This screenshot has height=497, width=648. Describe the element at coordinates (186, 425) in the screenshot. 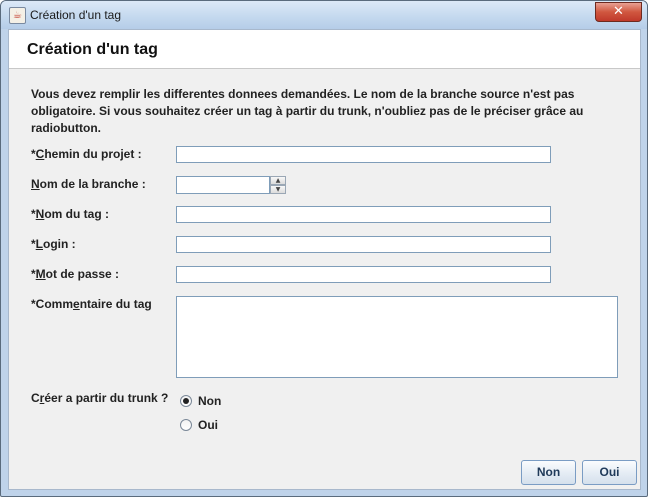

I see `radio-unchecked-icon` at that location.